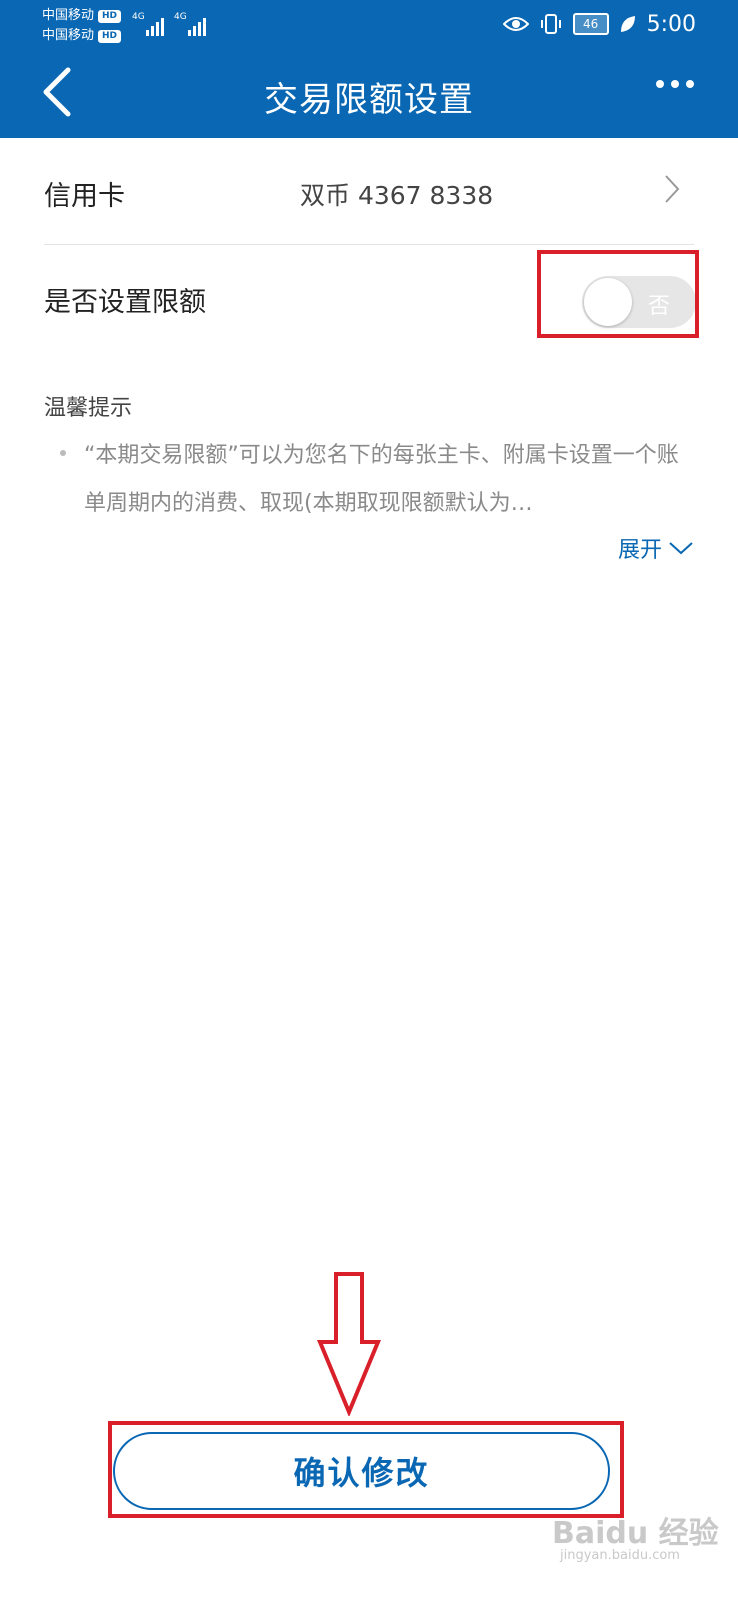 This screenshot has height=1600, width=738. What do you see at coordinates (515, 24) in the screenshot?
I see `eye-icon` at bounding box center [515, 24].